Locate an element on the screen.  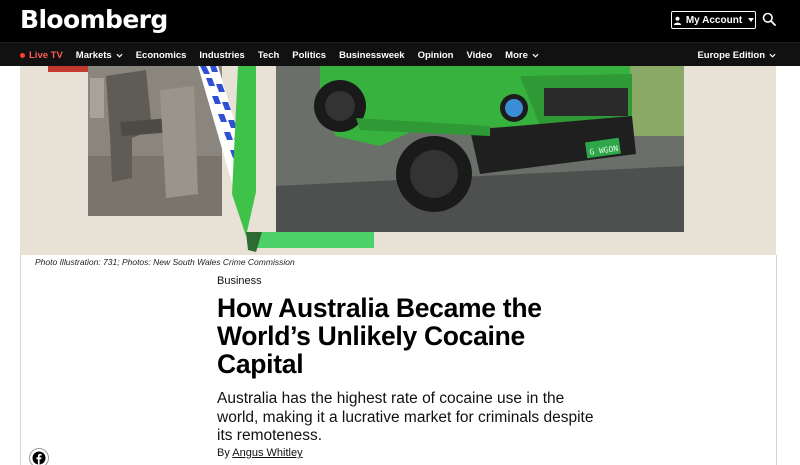
edition-label: Europe Edition is located at coordinates (731, 55).